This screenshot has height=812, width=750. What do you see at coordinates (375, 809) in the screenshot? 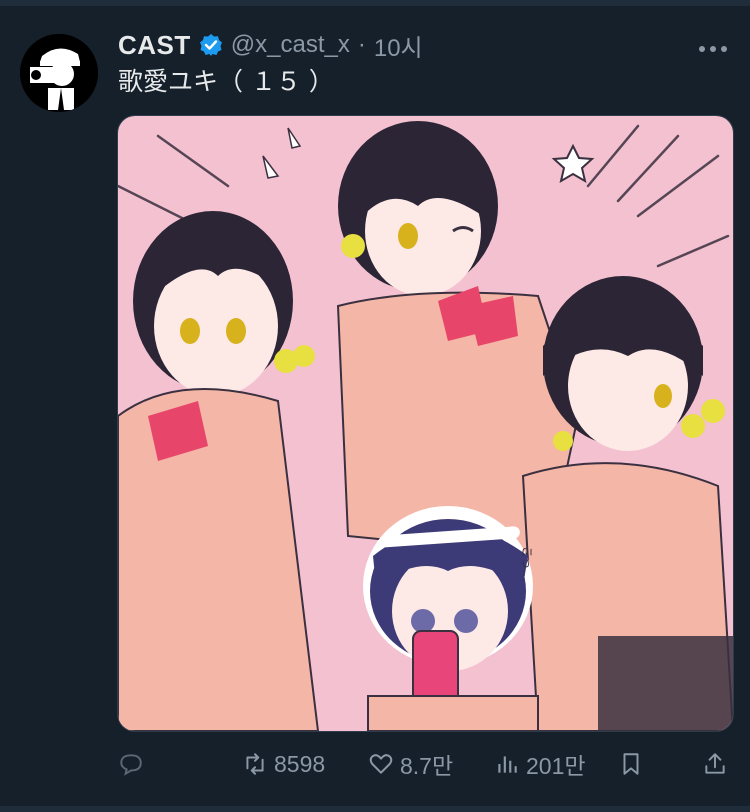
I see `bottom-divider` at bounding box center [375, 809].